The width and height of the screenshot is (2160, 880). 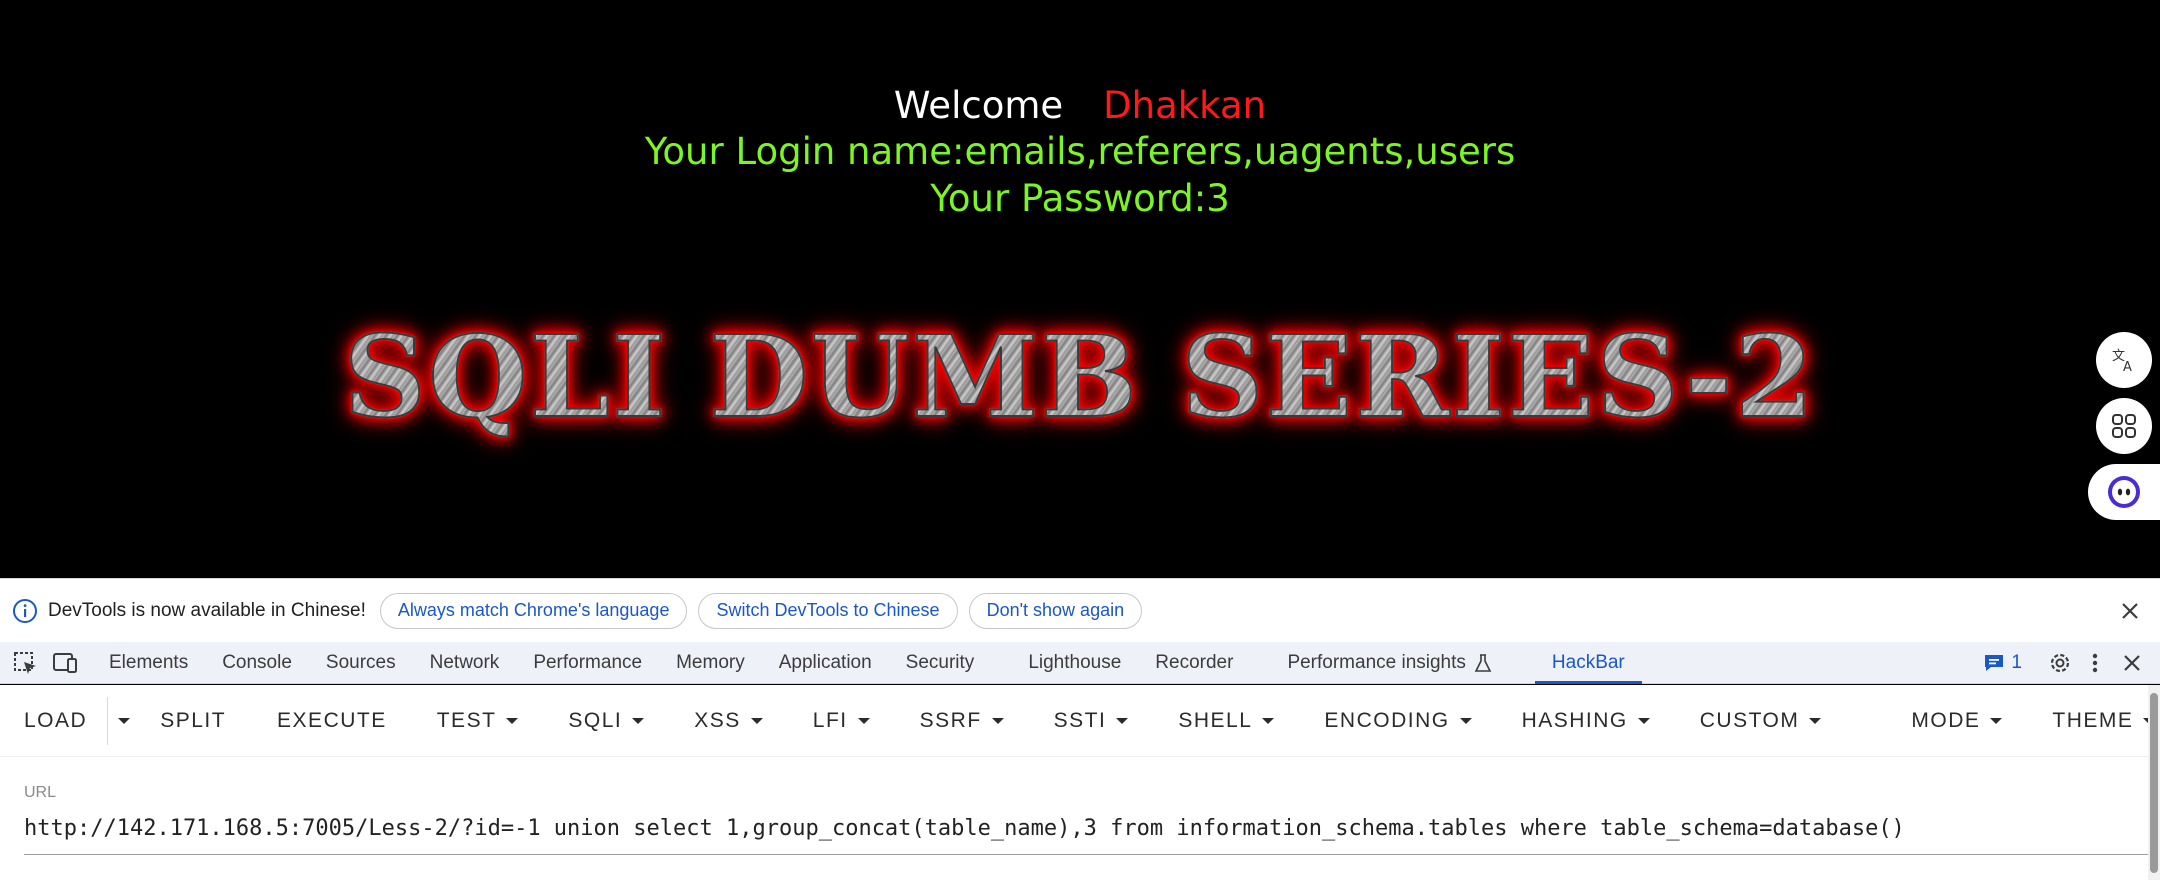 What do you see at coordinates (148, 663) in the screenshot?
I see `tab-elements: Elements` at bounding box center [148, 663].